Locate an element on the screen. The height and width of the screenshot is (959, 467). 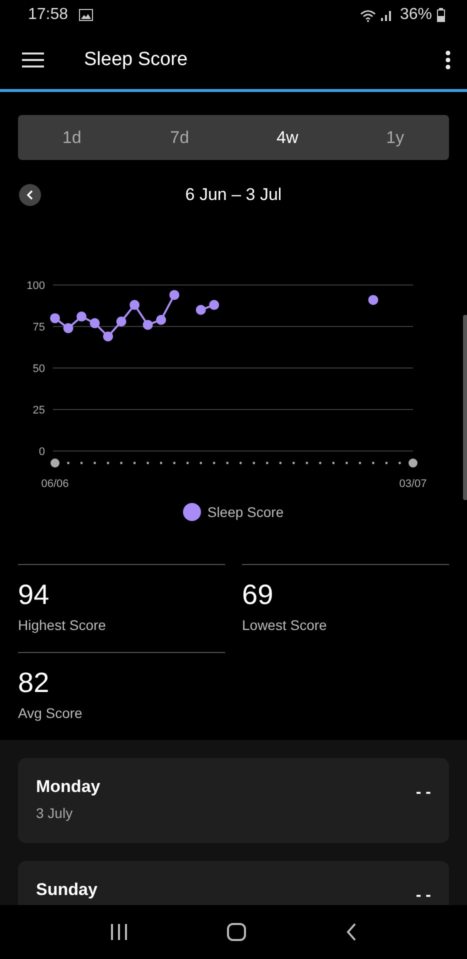
y-axis-label: 25 is located at coordinates (38, 410).